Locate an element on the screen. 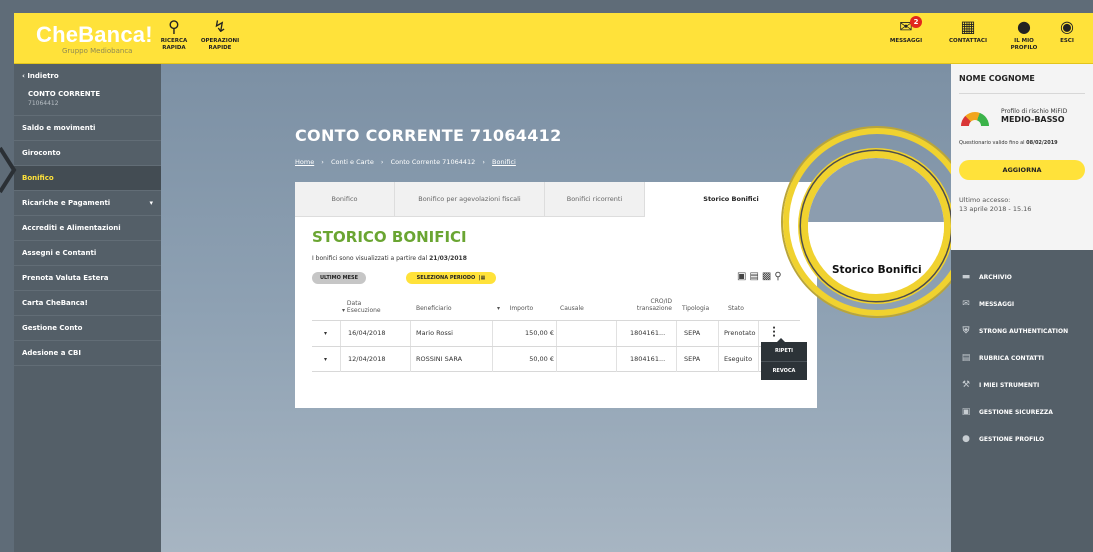  magnified-tab-label: Storico Bonifici is located at coordinates (877, 270).